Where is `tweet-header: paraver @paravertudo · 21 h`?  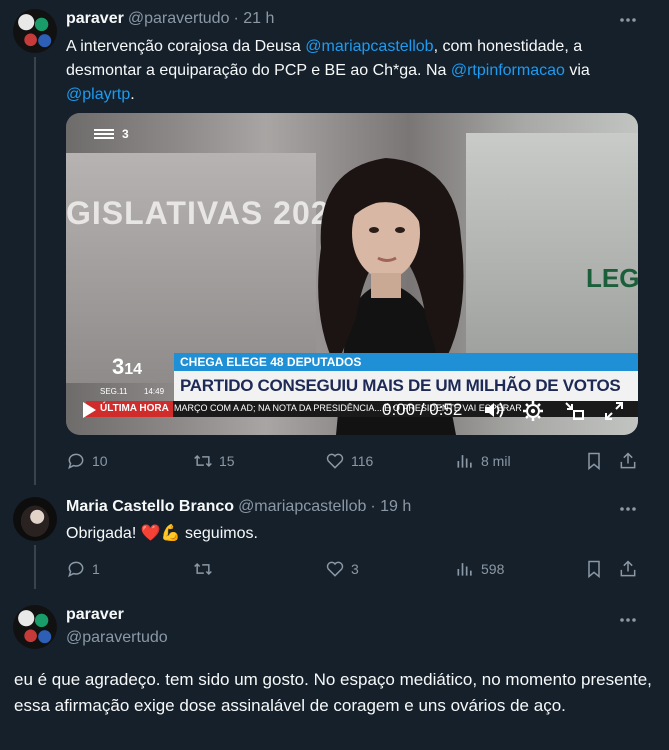 tweet-header: paraver @paravertudo · 21 h is located at coordinates (170, 19).